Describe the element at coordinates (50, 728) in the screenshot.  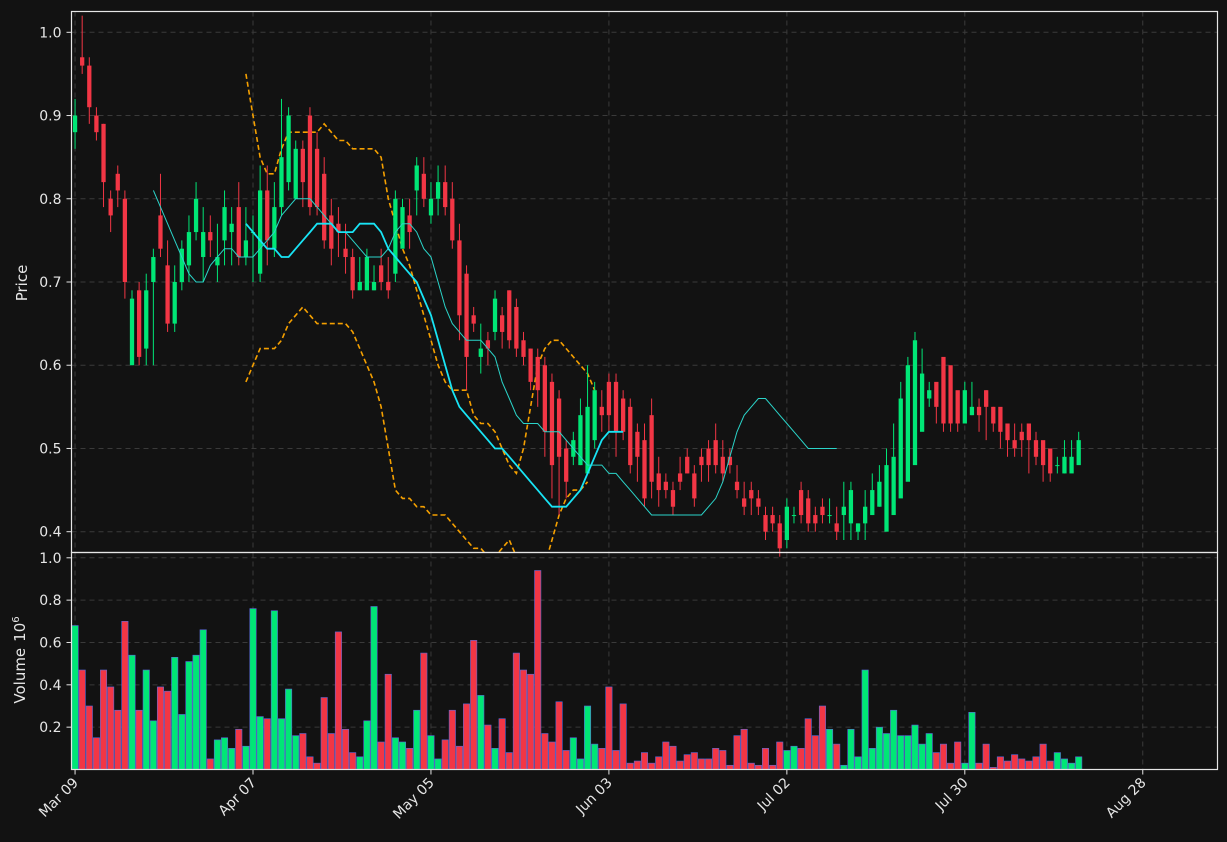
I see `volume-tick-label: 0.2` at that location.